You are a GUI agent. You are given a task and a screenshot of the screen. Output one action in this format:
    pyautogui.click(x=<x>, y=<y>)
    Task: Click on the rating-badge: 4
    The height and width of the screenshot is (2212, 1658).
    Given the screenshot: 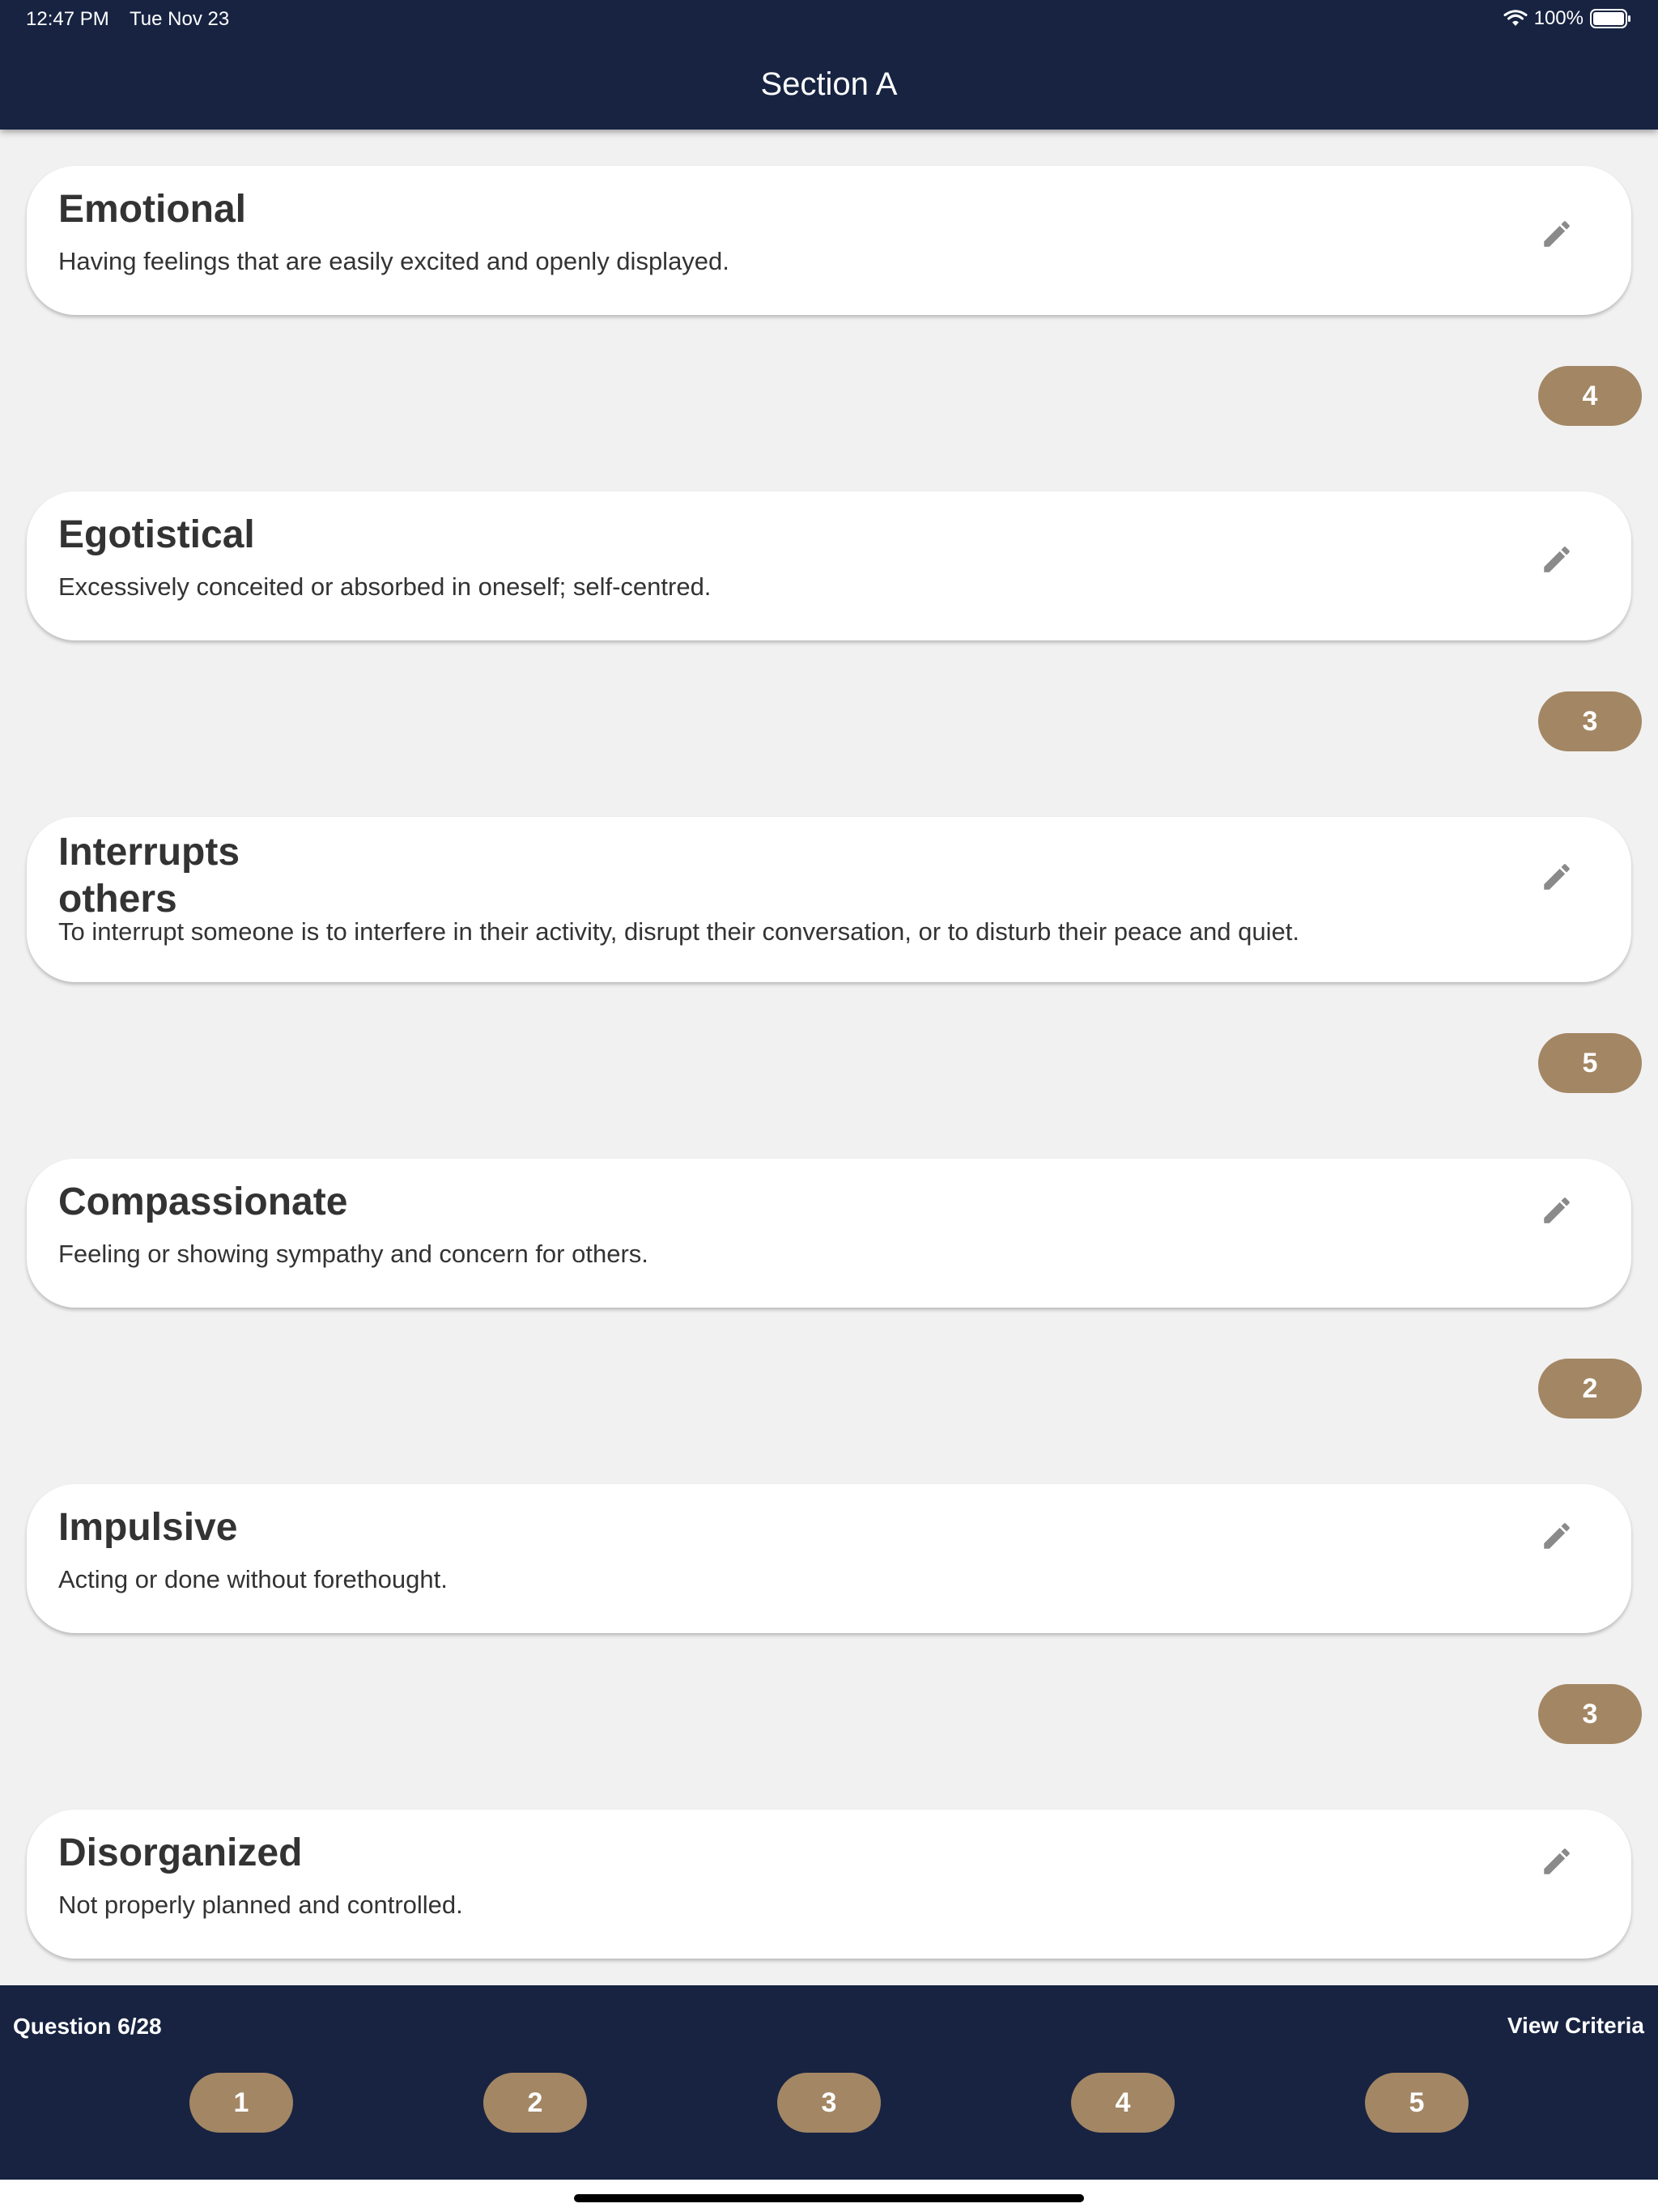 What is the action you would take?
    pyautogui.click(x=1590, y=396)
    